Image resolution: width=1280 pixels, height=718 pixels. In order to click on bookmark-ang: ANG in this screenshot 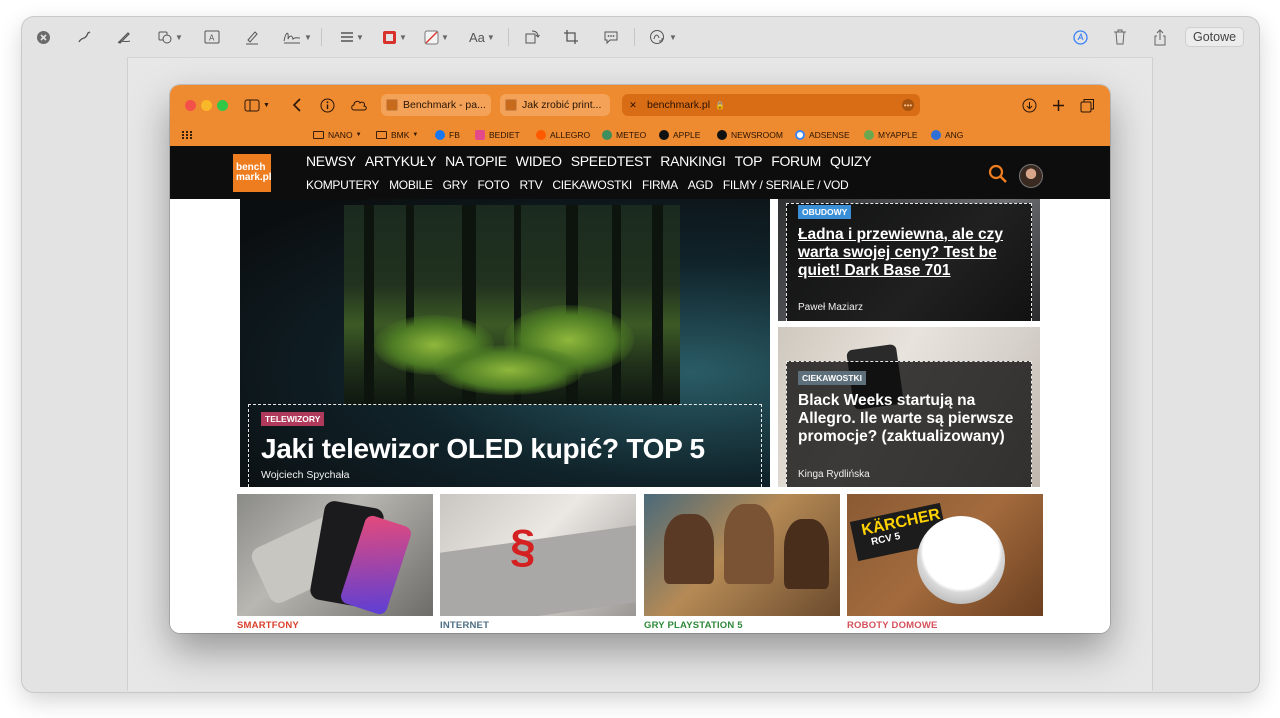, I will do `click(947, 135)`.